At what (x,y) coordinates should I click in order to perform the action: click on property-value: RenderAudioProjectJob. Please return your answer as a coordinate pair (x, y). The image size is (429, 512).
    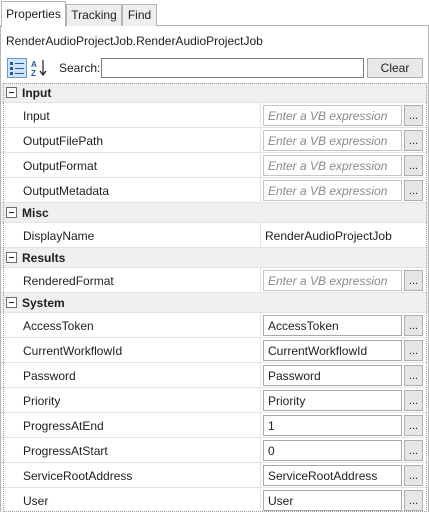
    Looking at the image, I should click on (328, 236).